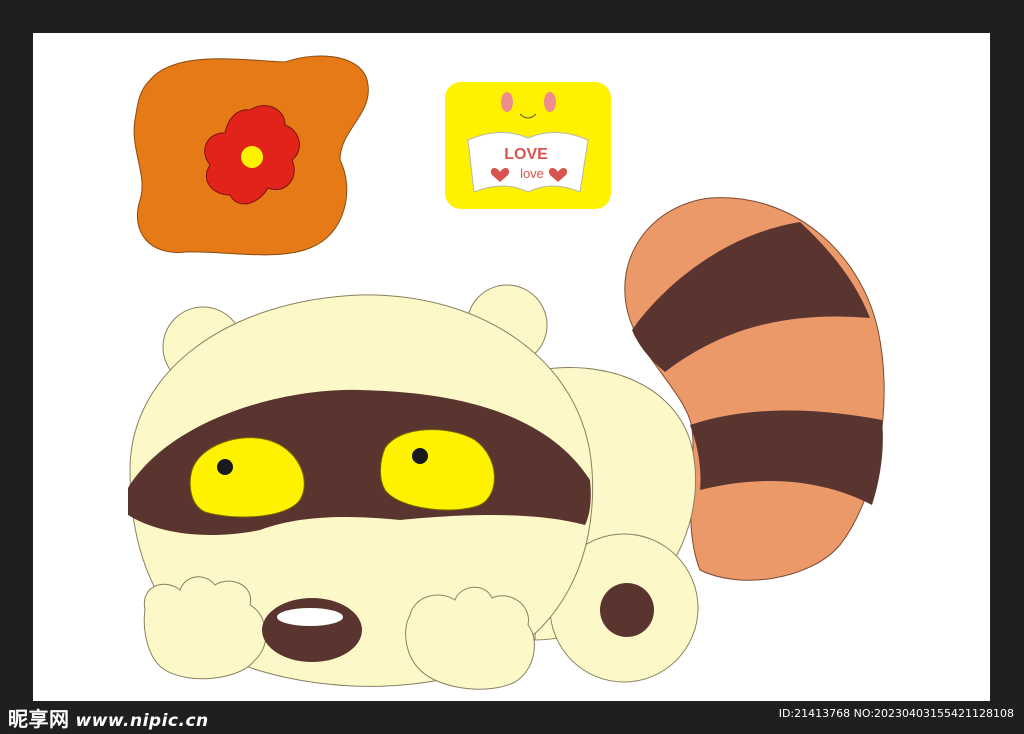  I want to click on badge-cheek-right, so click(550, 102).